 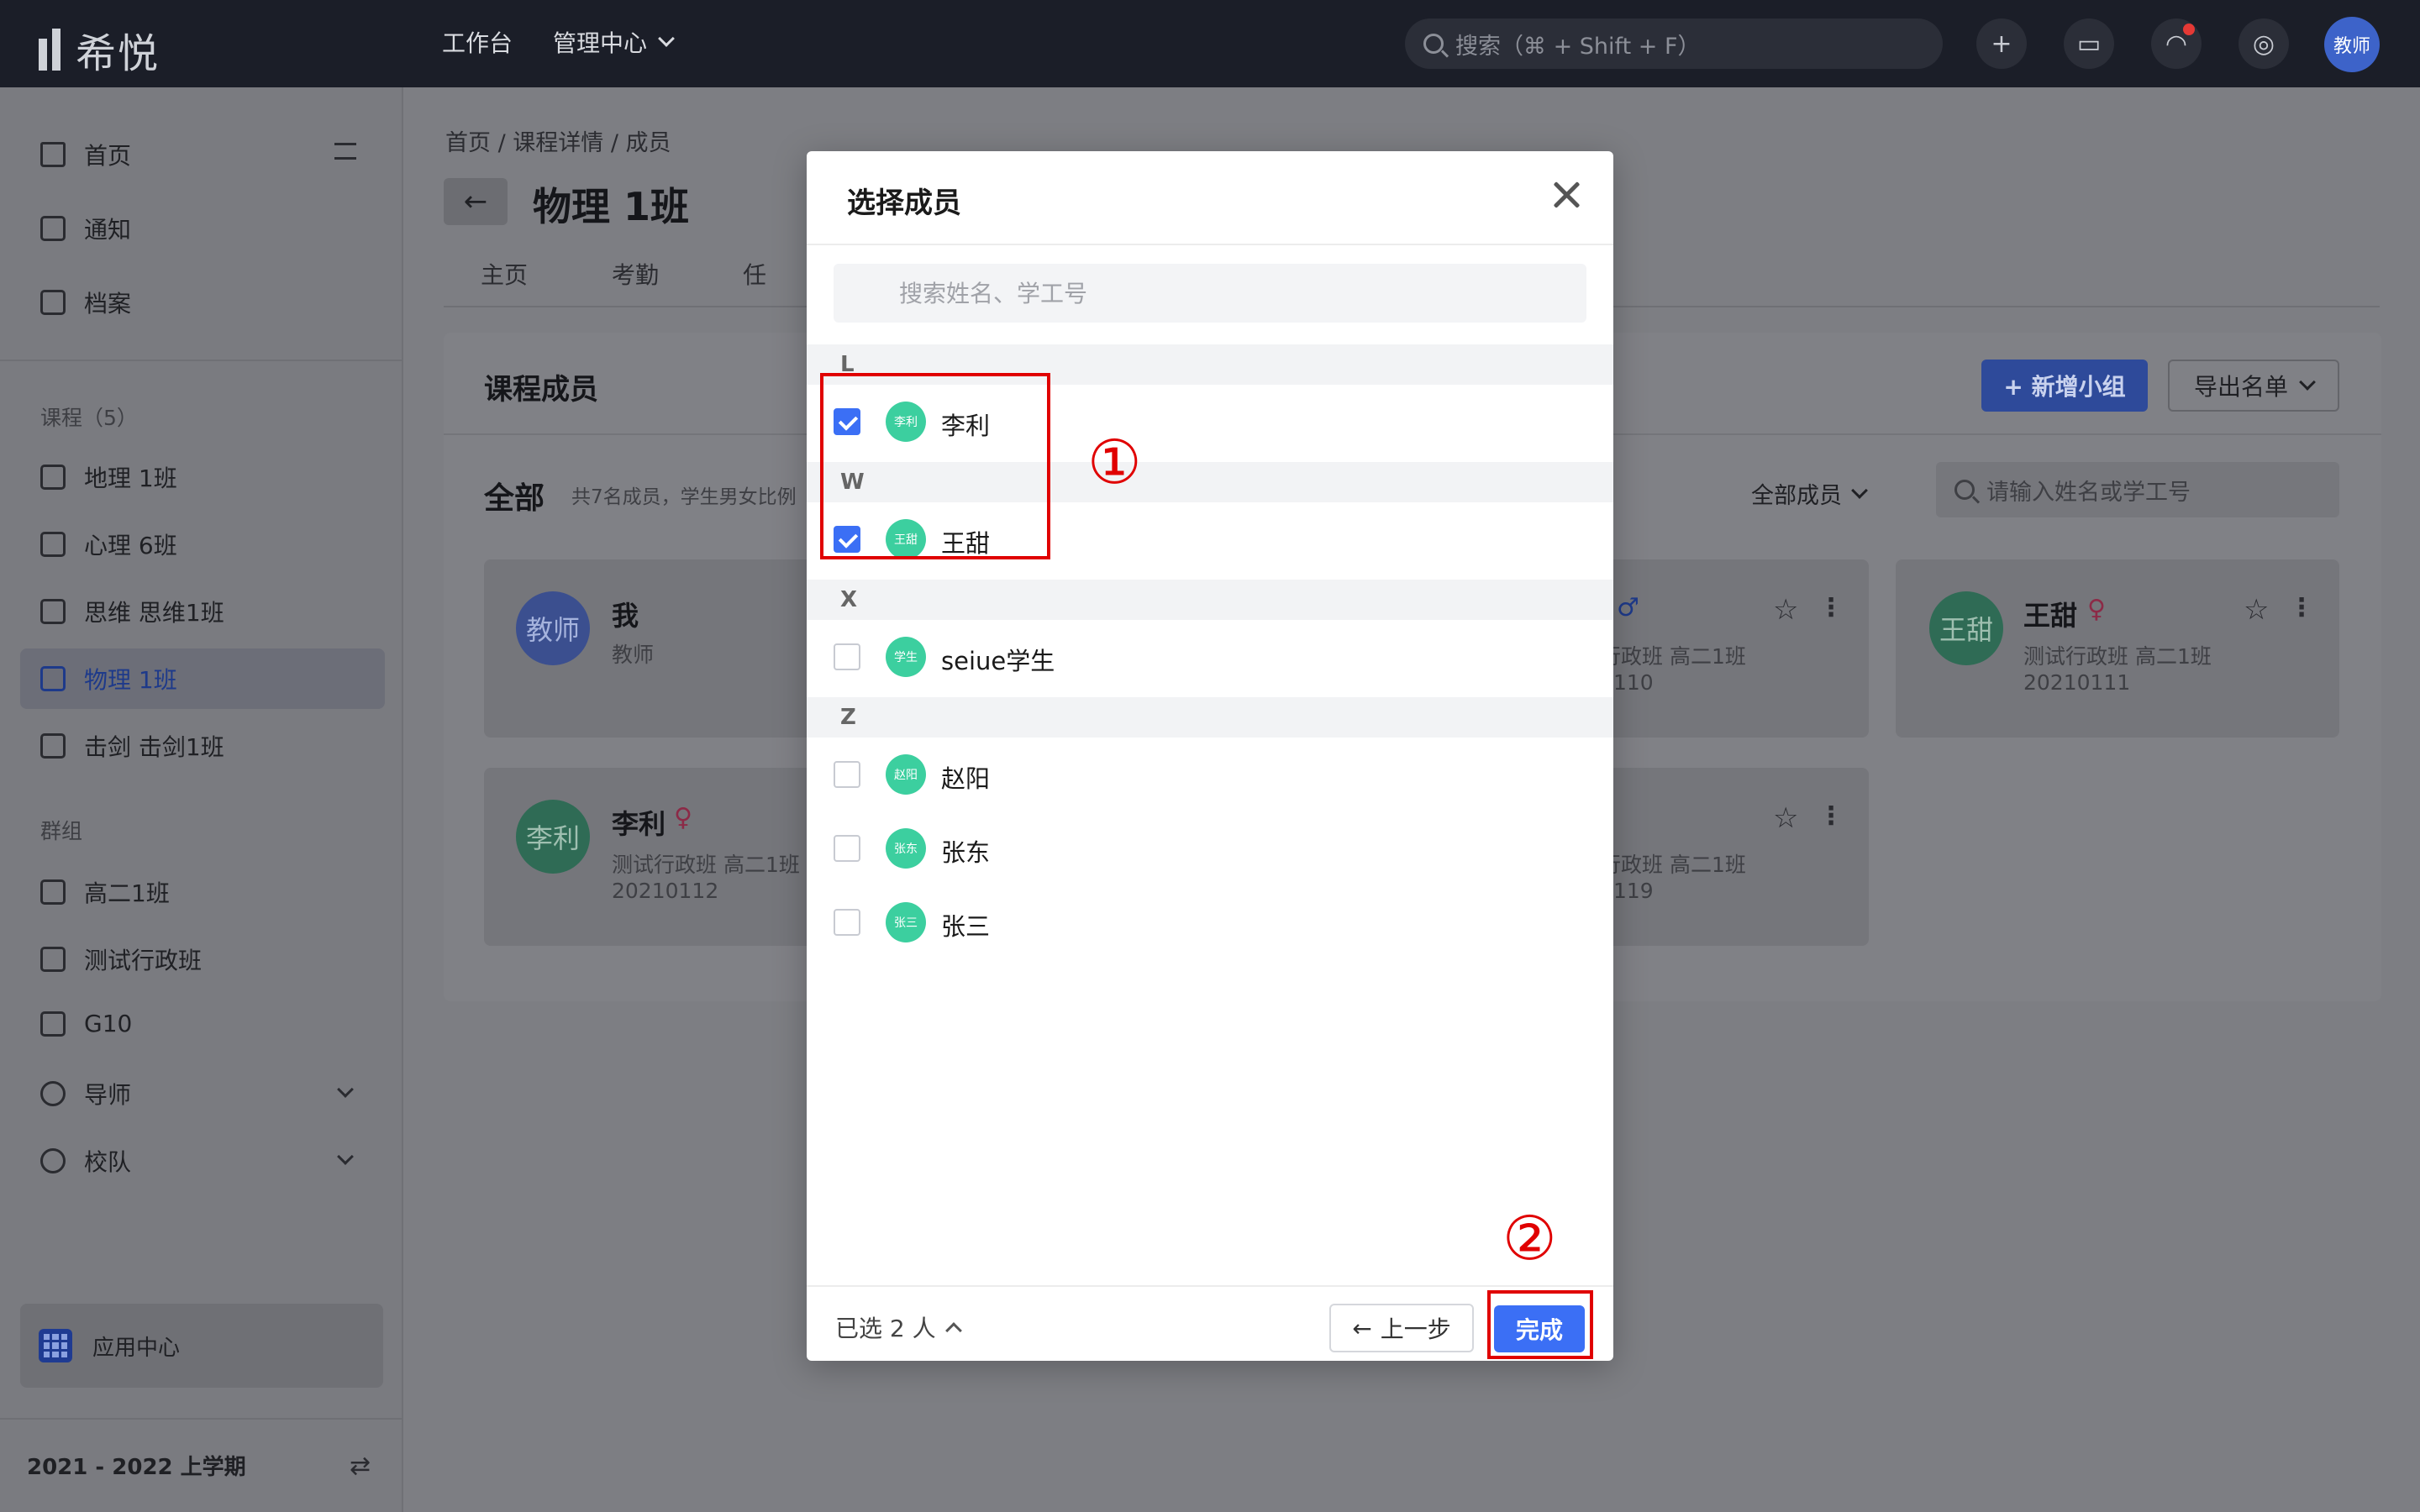 What do you see at coordinates (754, 274) in the screenshot?
I see `tab-tasks: 任` at bounding box center [754, 274].